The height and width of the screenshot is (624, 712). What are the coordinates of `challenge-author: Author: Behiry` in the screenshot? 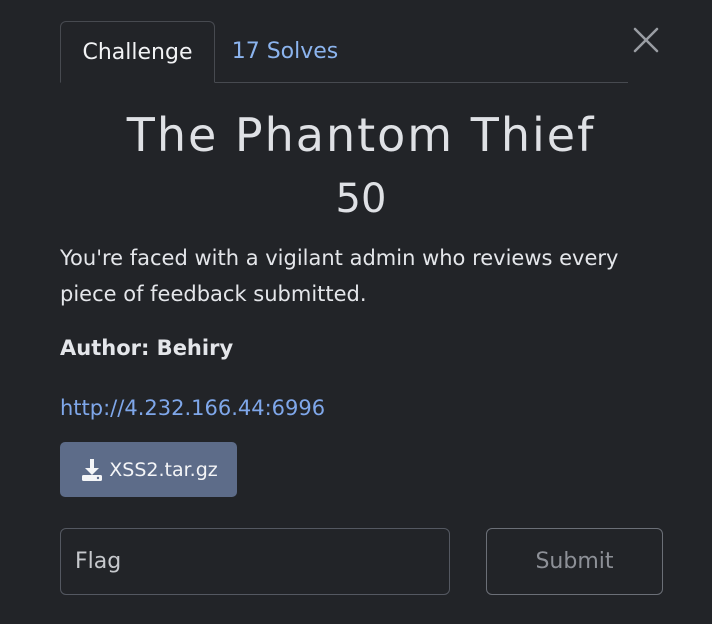 It's located at (147, 348).